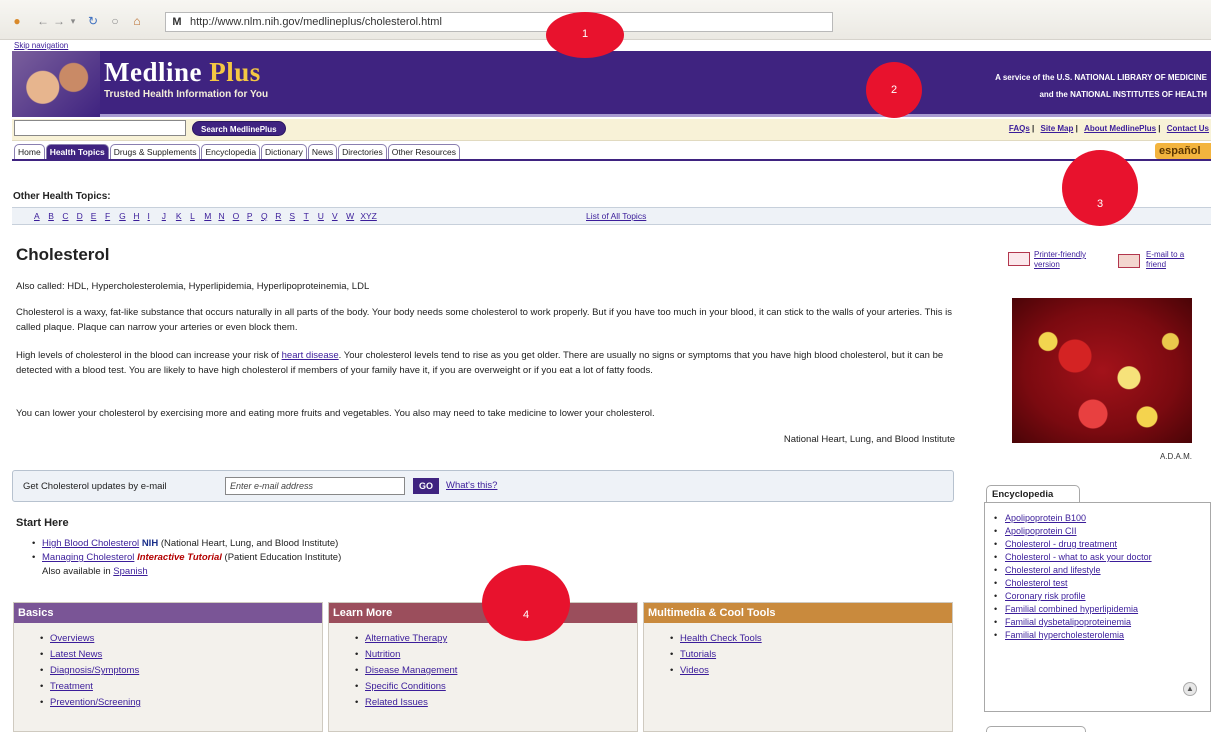 The height and width of the screenshot is (732, 1211). What do you see at coordinates (73, 21) in the screenshot?
I see `history-dropdown-icon: ▾` at bounding box center [73, 21].